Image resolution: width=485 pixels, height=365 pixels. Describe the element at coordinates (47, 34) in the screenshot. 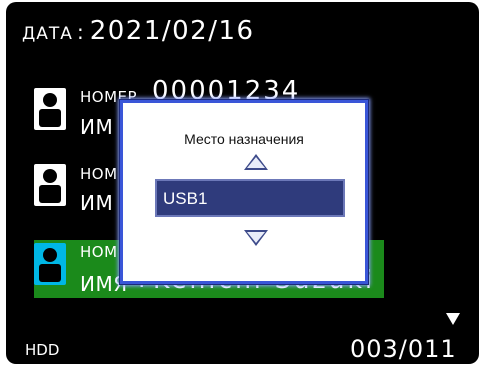

I see `date-label: ДАТА` at that location.